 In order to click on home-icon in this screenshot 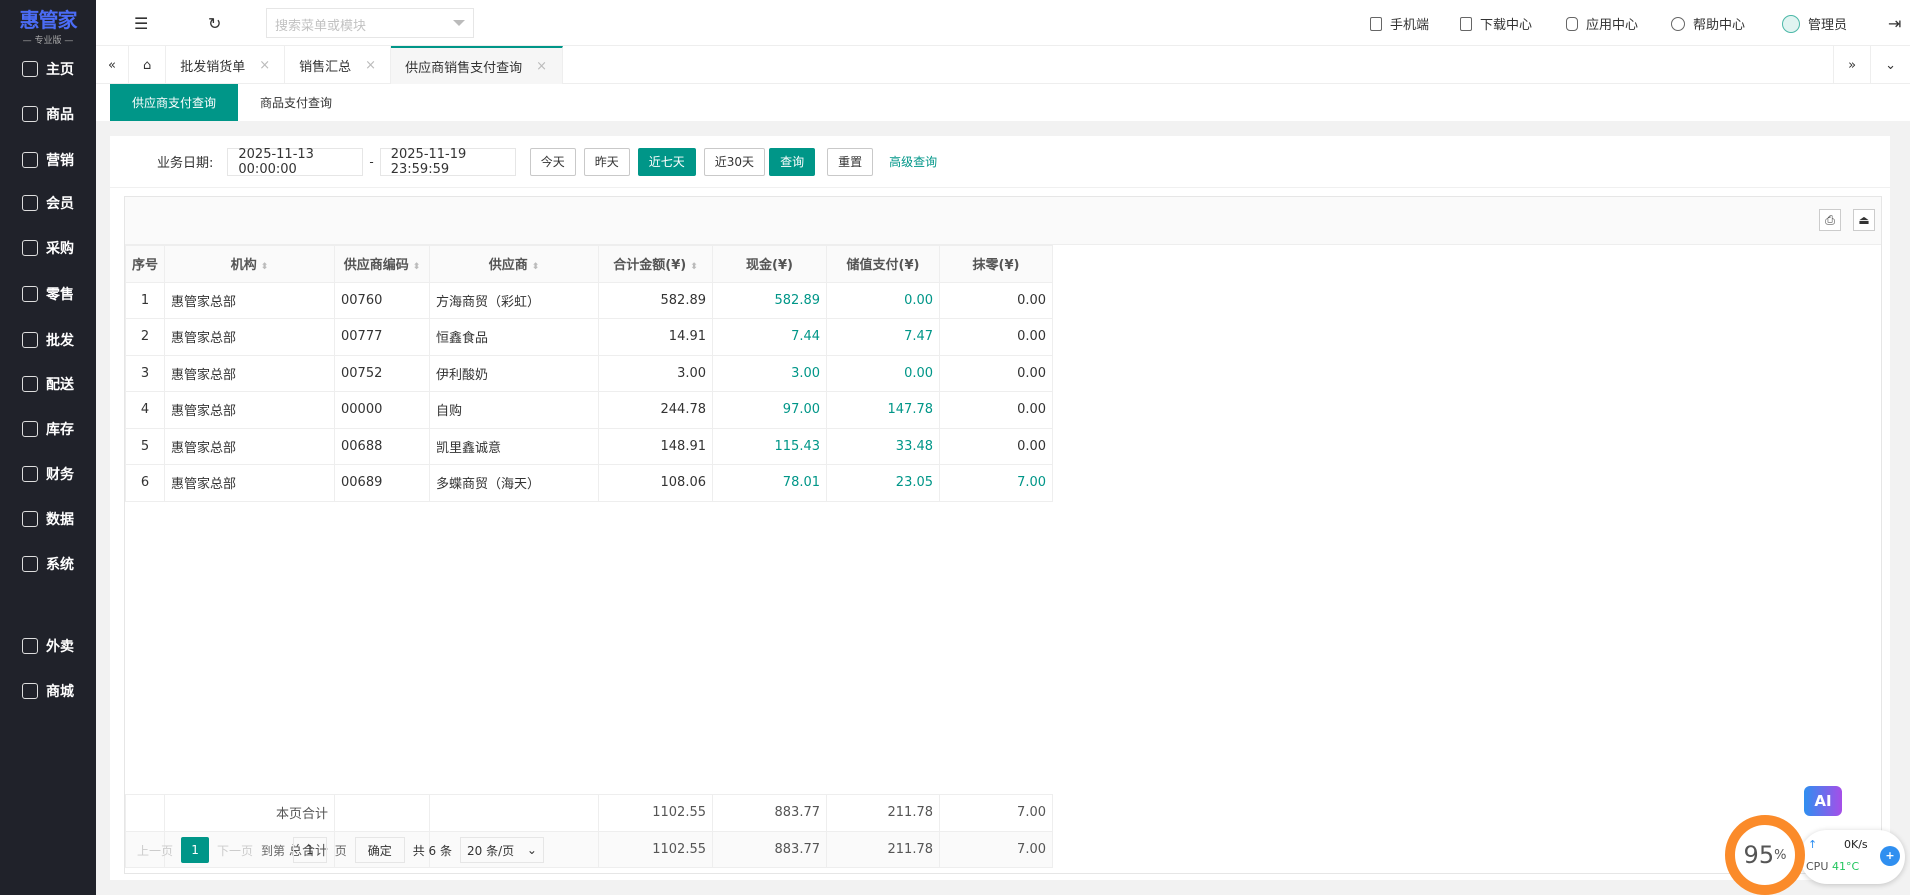, I will do `click(30, 69)`.